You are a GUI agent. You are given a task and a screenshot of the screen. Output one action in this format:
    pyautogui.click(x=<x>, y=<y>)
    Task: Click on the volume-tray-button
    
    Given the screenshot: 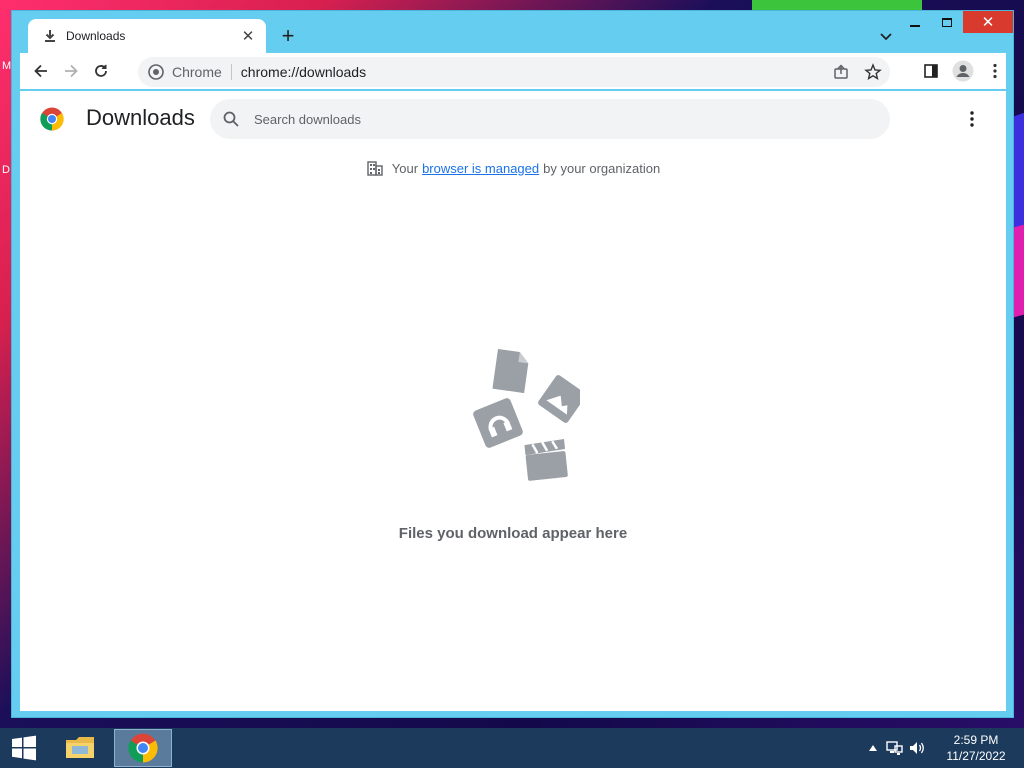 What is the action you would take?
    pyautogui.click(x=917, y=748)
    